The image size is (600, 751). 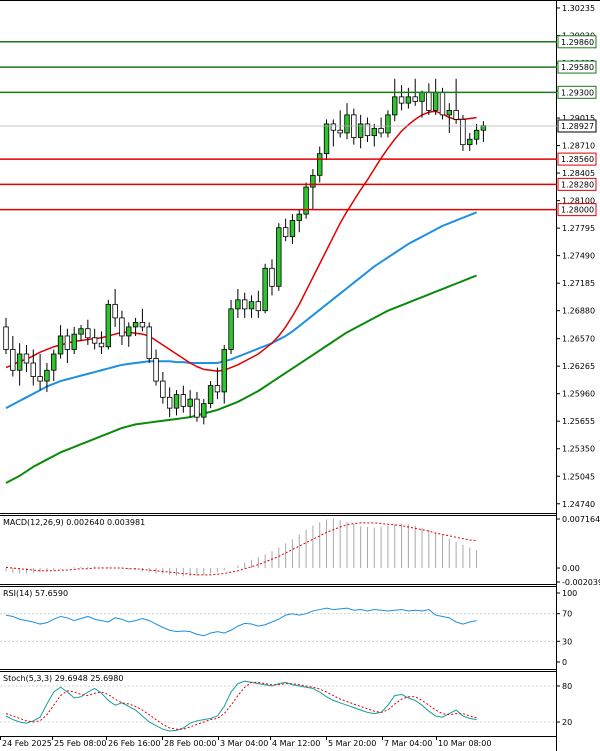 I want to click on macd-tick-label: -0.002039, so click(x=581, y=582).